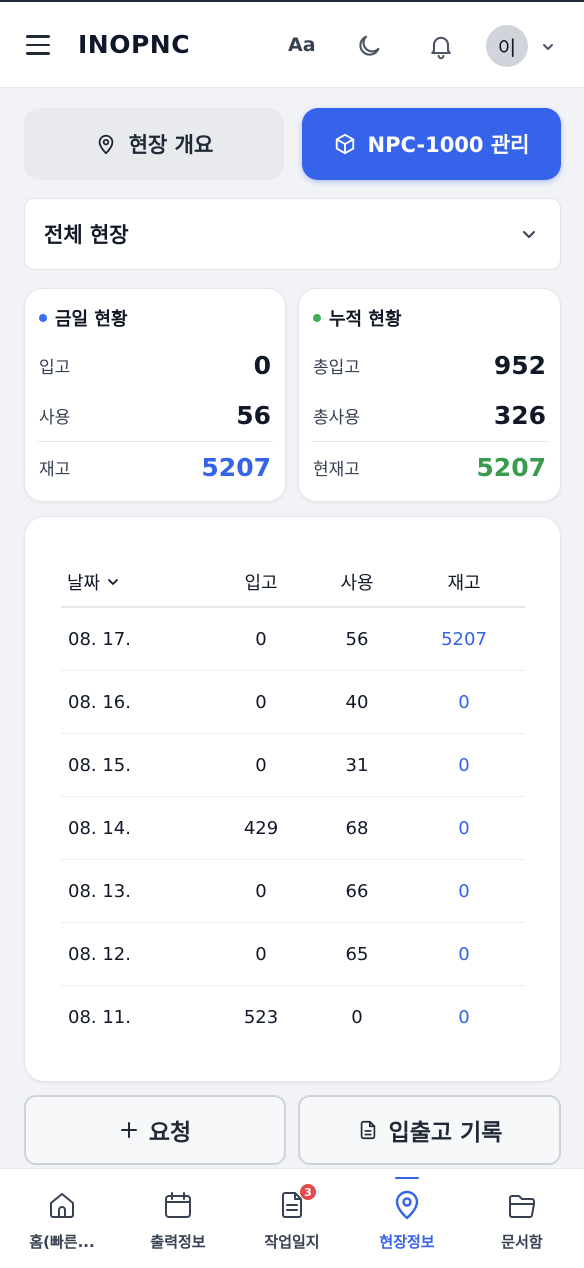  What do you see at coordinates (429, 365) in the screenshot?
I see `cumulative-in-row: 총입고 952` at bounding box center [429, 365].